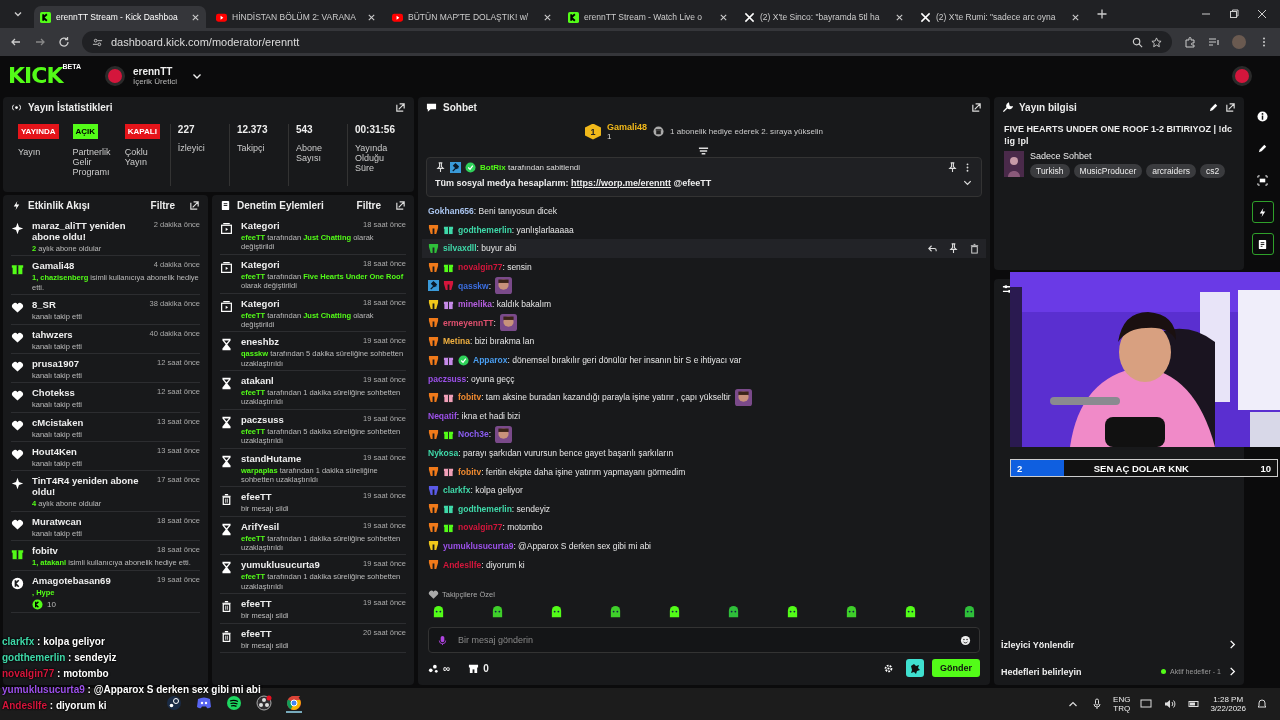 Image resolution: width=1280 pixels, height=720 pixels. What do you see at coordinates (956, 668) in the screenshot?
I see `send-button: Gönder` at bounding box center [956, 668].